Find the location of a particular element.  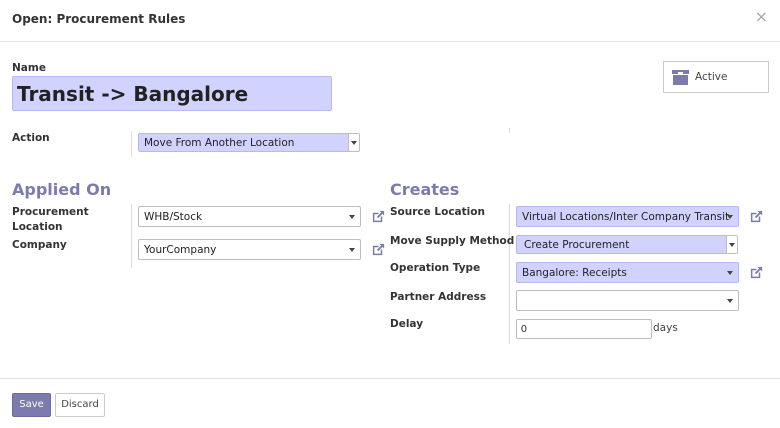

move-supply-method-value: Create Procurement is located at coordinates (577, 245).